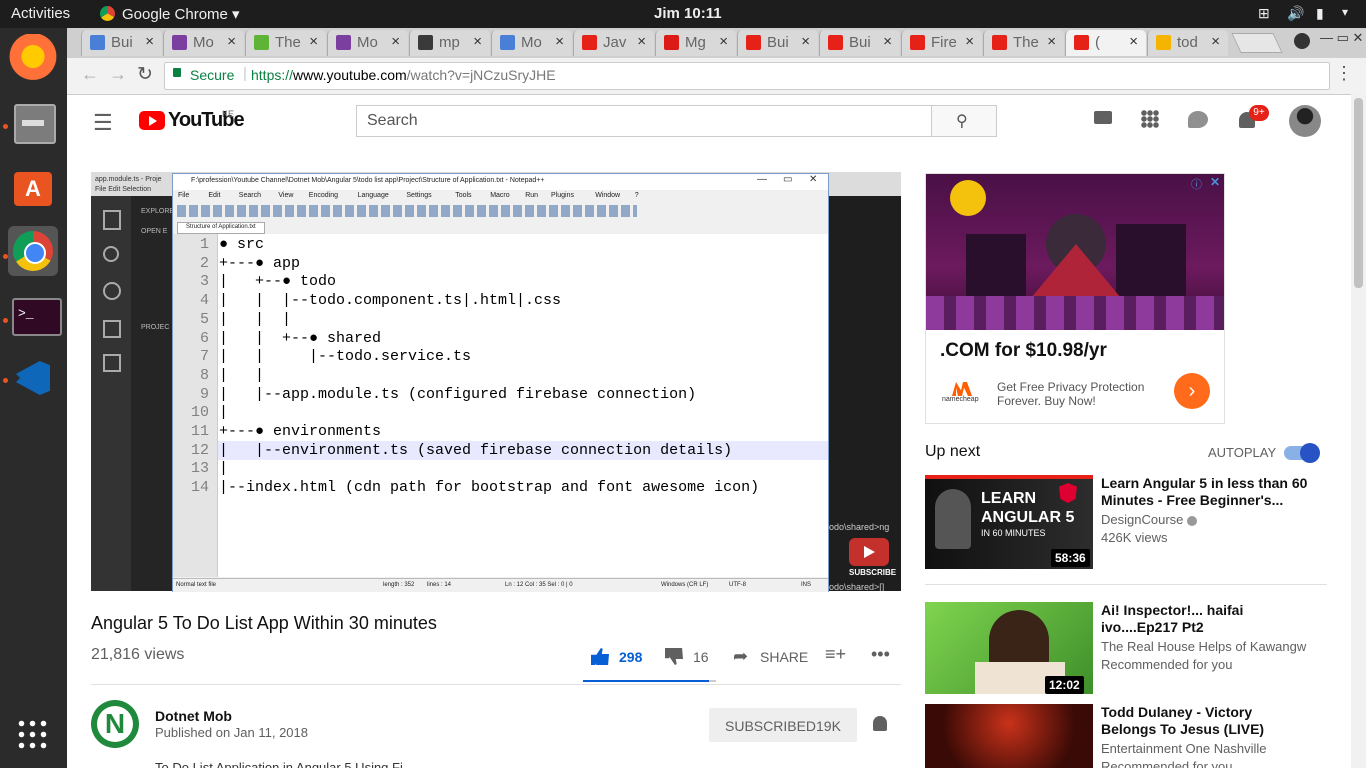 The width and height of the screenshot is (1366, 768). What do you see at coordinates (1198, 119) in the screenshot?
I see `messages-icon` at bounding box center [1198, 119].